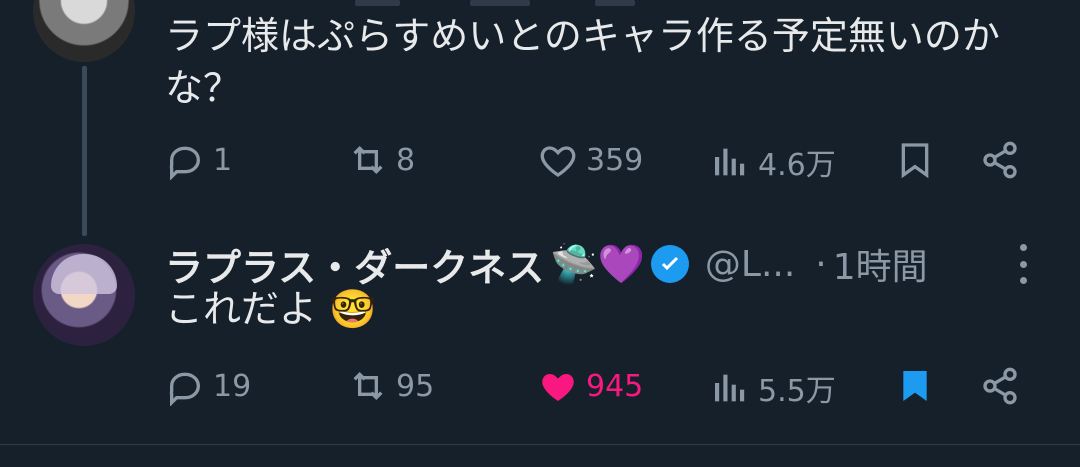 Image resolution: width=1080 pixels, height=467 pixels. Describe the element at coordinates (84, 151) in the screenshot. I see `thread-line` at that location.